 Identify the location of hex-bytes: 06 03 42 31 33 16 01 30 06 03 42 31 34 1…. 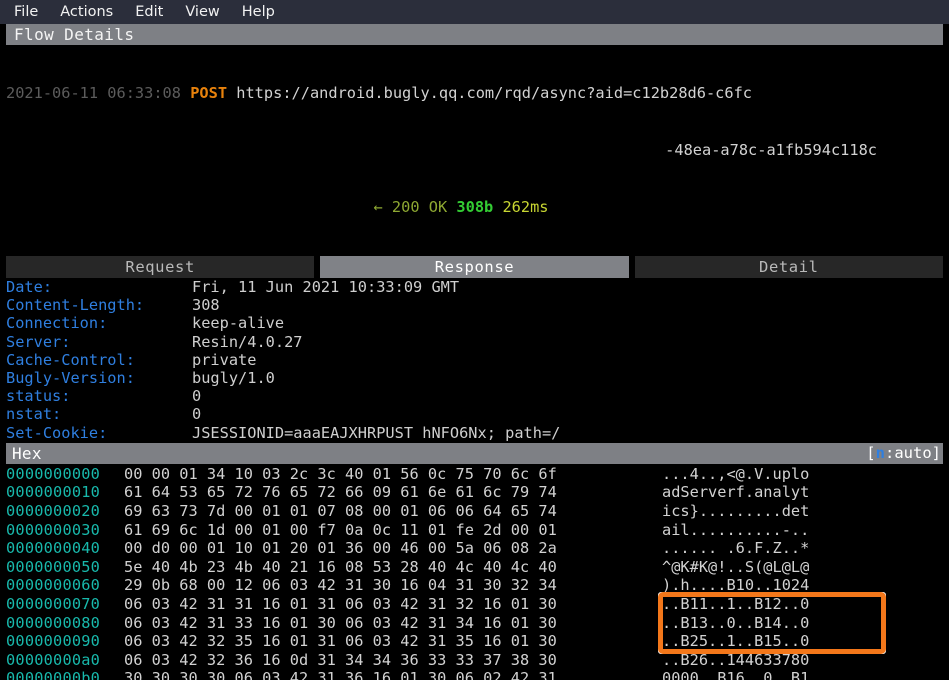
(340, 622).